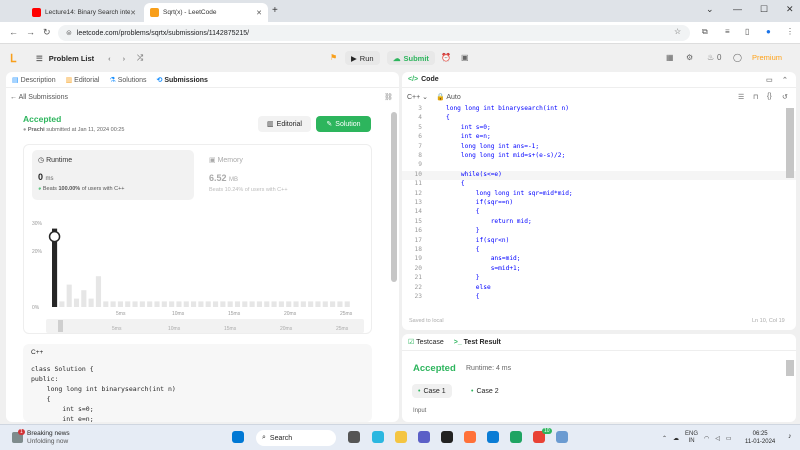 The image size is (800, 450). What do you see at coordinates (109, 58) in the screenshot?
I see `prev-problem-icon: ‹` at bounding box center [109, 58].